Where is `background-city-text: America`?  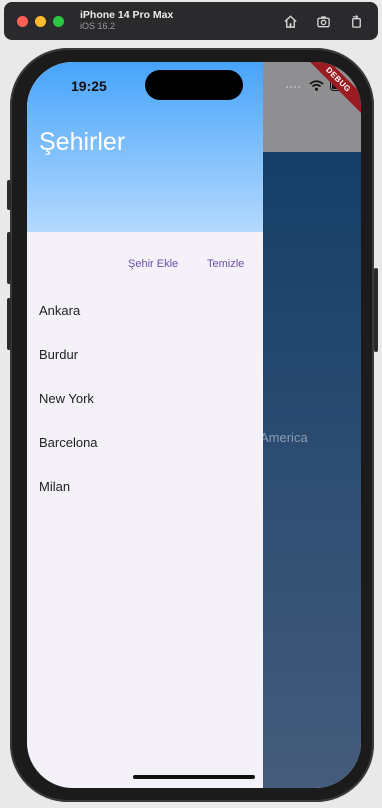 background-city-text: America is located at coordinates (284, 437).